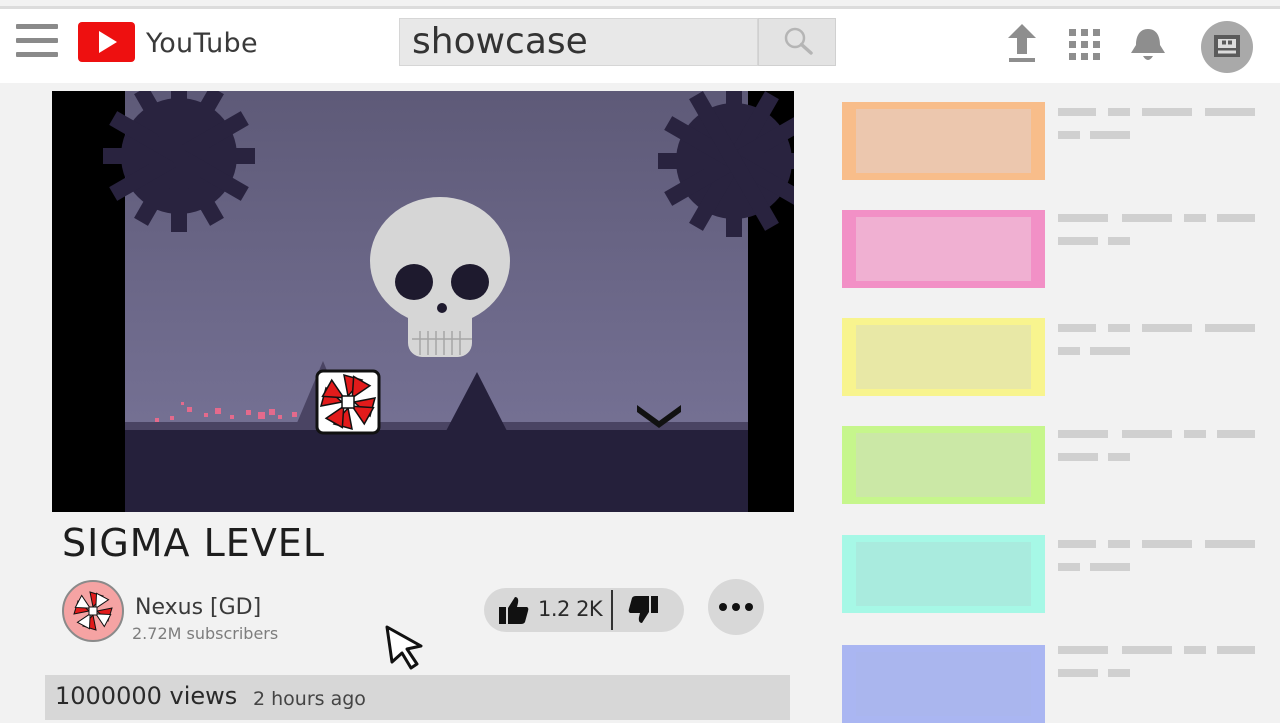  I want to click on channel-avatar, so click(93, 611).